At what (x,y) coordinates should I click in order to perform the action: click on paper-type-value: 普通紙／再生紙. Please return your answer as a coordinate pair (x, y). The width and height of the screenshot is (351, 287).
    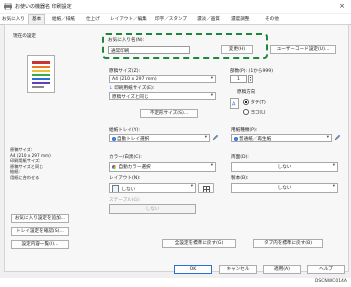
    Looking at the image, I should click on (255, 139).